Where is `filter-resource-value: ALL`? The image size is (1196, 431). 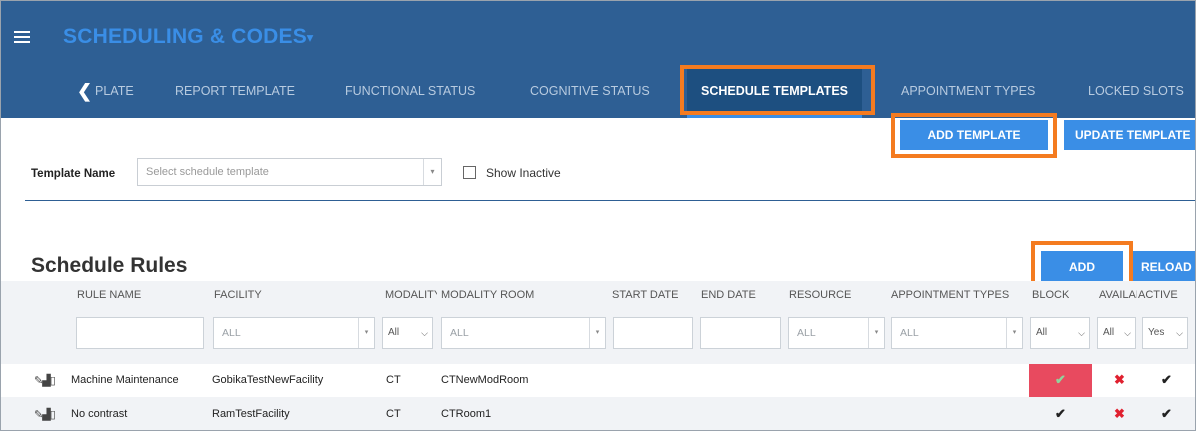 filter-resource-value: ALL is located at coordinates (806, 333).